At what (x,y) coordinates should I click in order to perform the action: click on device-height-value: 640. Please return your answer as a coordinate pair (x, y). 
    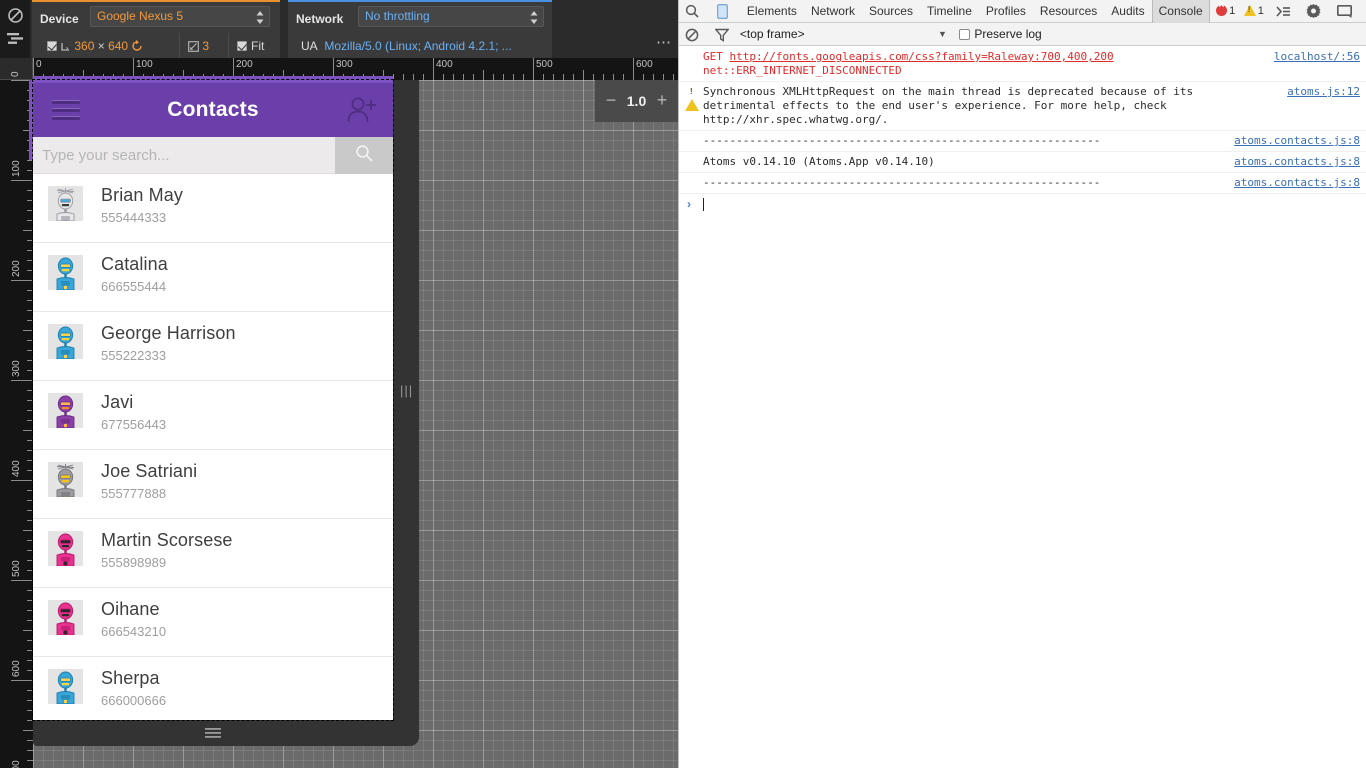
    Looking at the image, I should click on (118, 46).